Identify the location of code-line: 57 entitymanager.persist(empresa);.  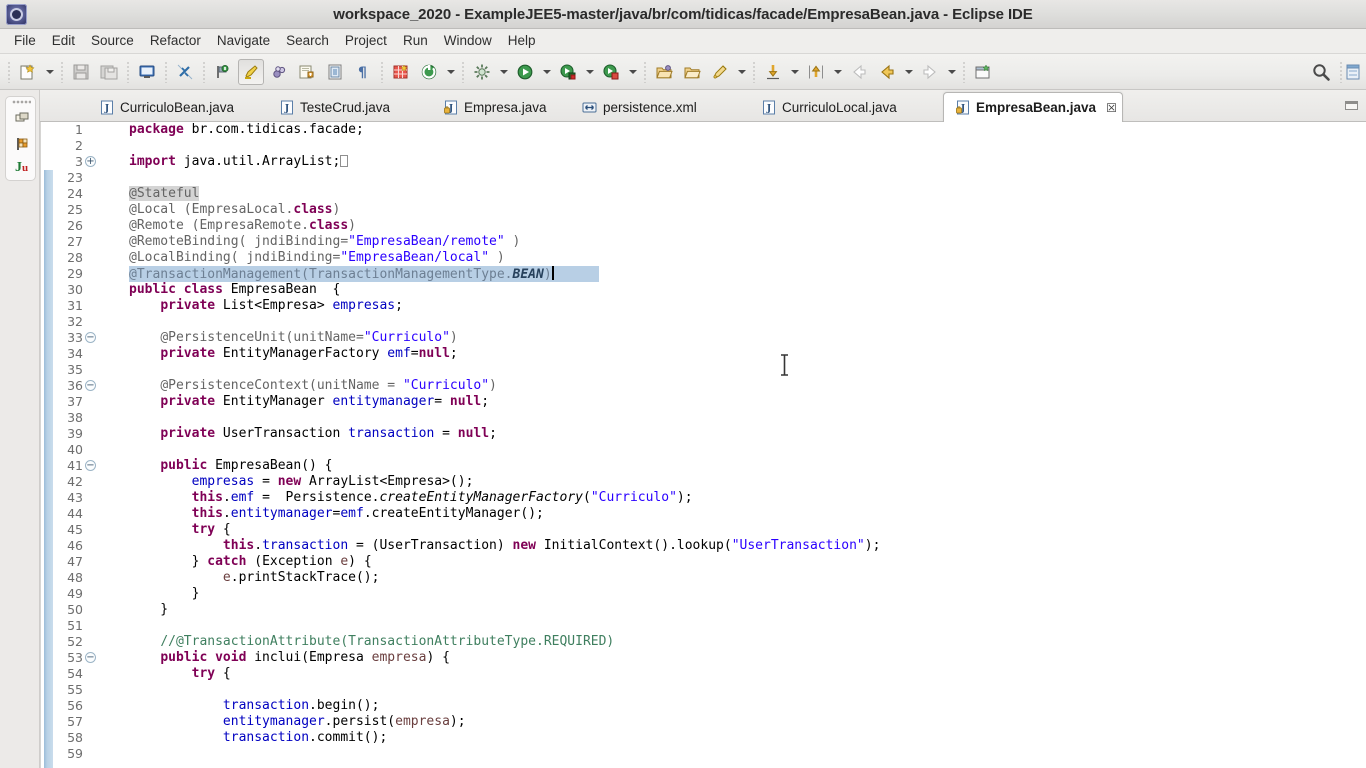
(703, 722).